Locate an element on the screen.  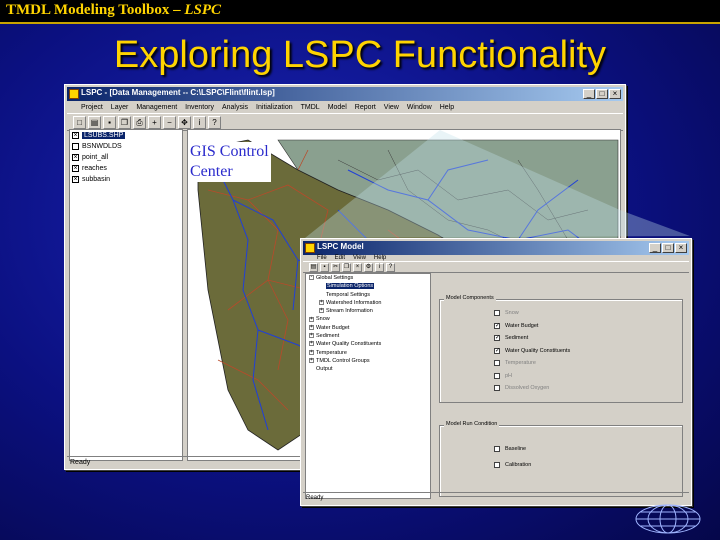
option-row: ✓ Water Quality Constituents is located at coordinates (532, 350).